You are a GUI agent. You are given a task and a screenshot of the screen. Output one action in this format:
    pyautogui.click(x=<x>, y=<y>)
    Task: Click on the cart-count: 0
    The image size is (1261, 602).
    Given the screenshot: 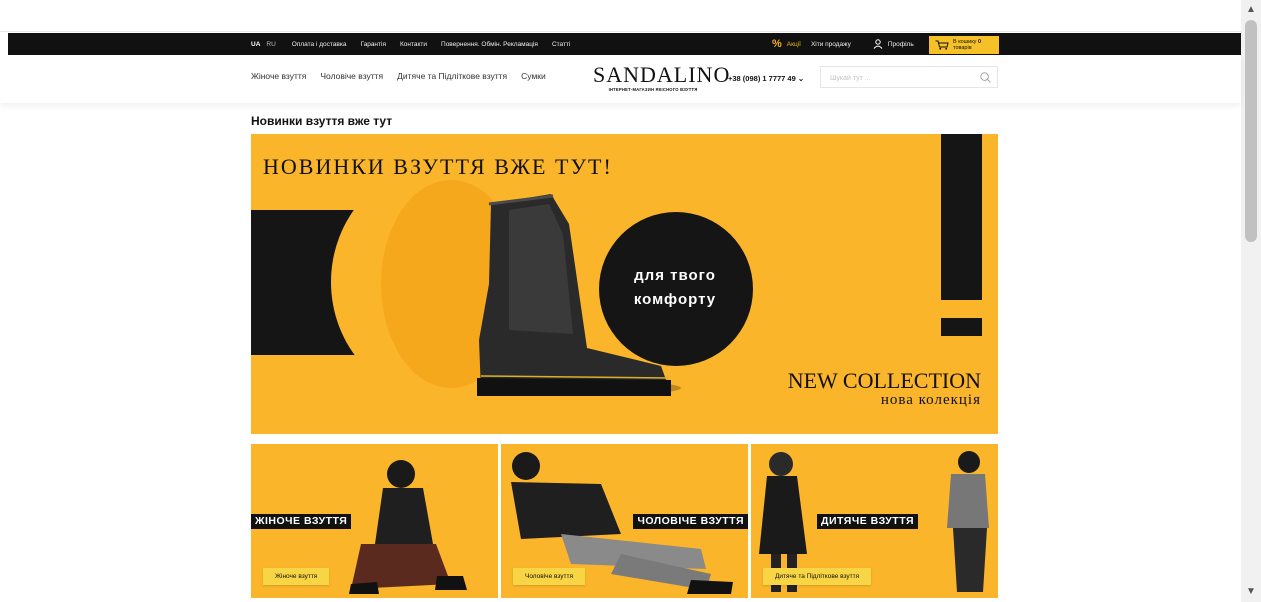 What is the action you would take?
    pyautogui.click(x=979, y=42)
    